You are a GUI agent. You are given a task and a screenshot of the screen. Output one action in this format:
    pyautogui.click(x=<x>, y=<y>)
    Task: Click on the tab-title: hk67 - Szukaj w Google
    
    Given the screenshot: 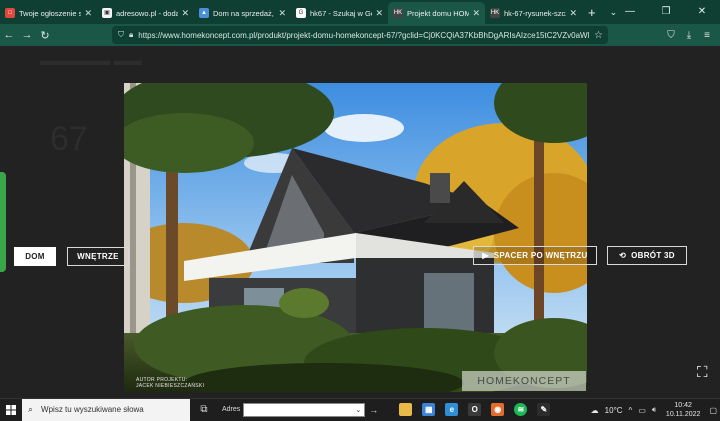 What is the action you would take?
    pyautogui.click(x=341, y=13)
    